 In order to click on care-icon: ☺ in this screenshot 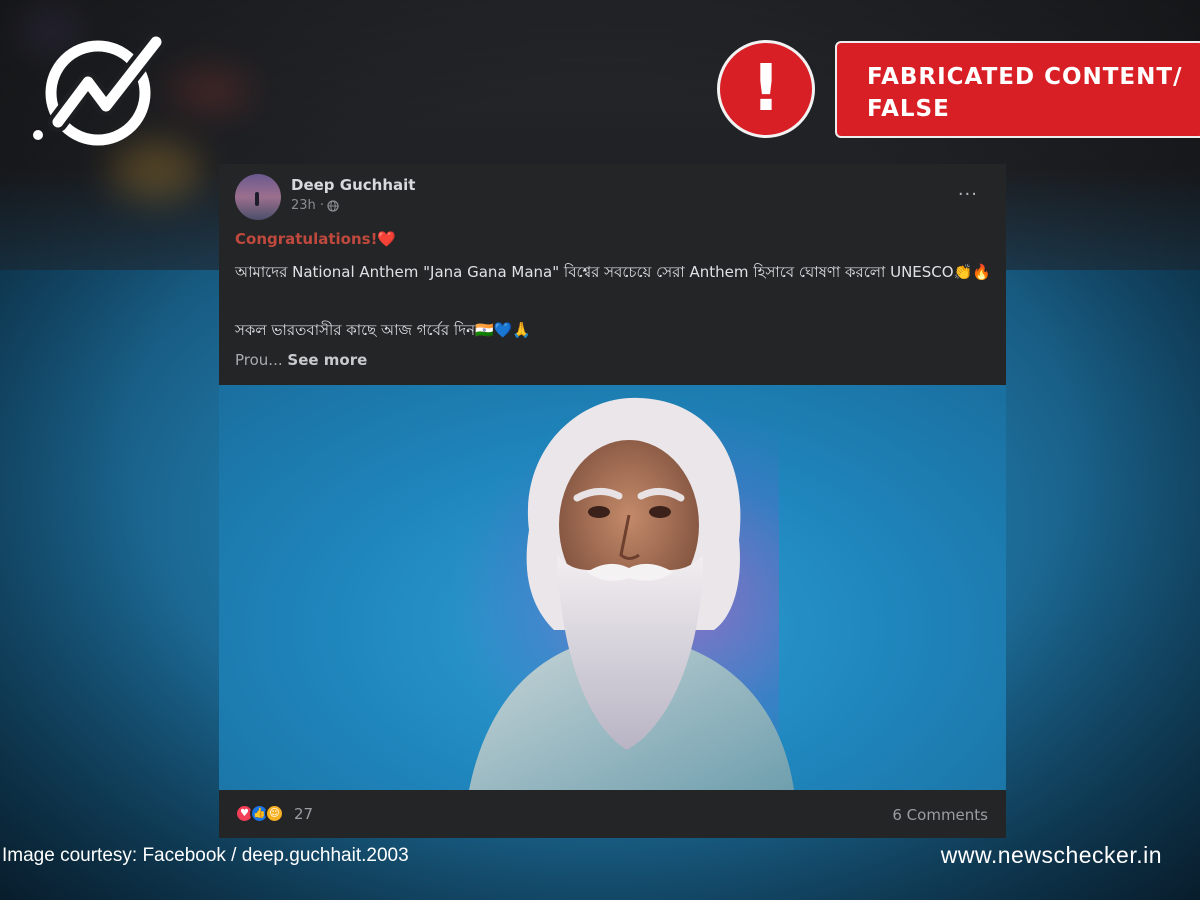, I will do `click(274, 813)`.